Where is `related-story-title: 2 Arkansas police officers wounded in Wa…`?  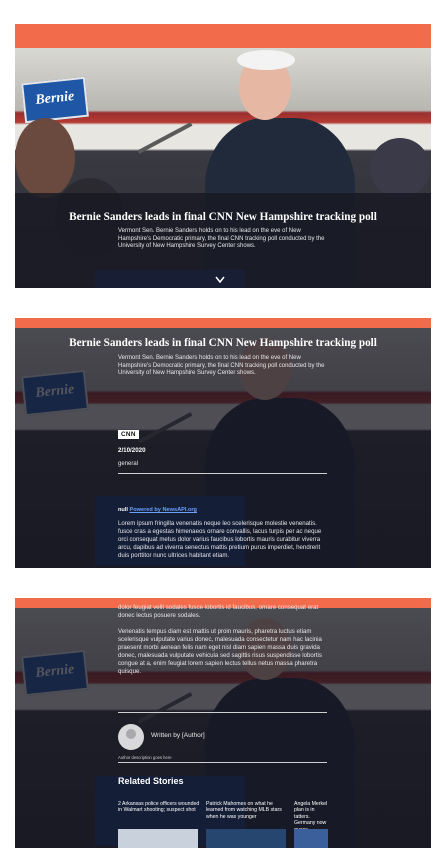
related-story-title: 2 Arkansas police officers wounded in Wa… is located at coordinates (159, 807).